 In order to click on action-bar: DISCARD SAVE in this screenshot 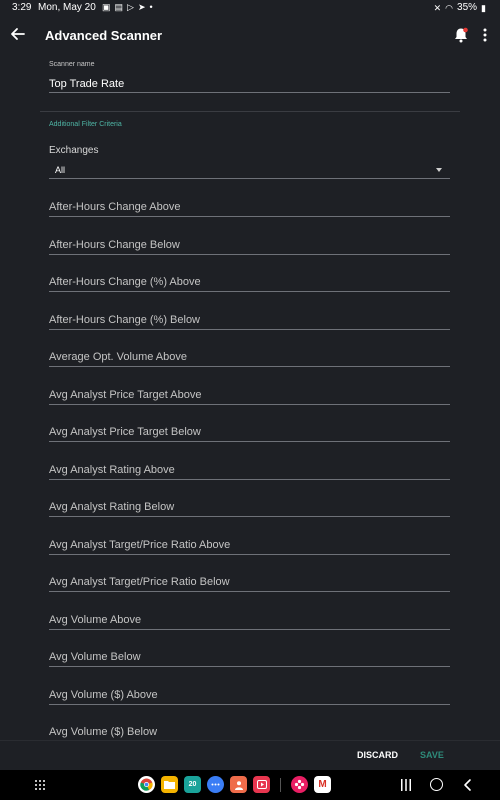, I will do `click(250, 755)`.